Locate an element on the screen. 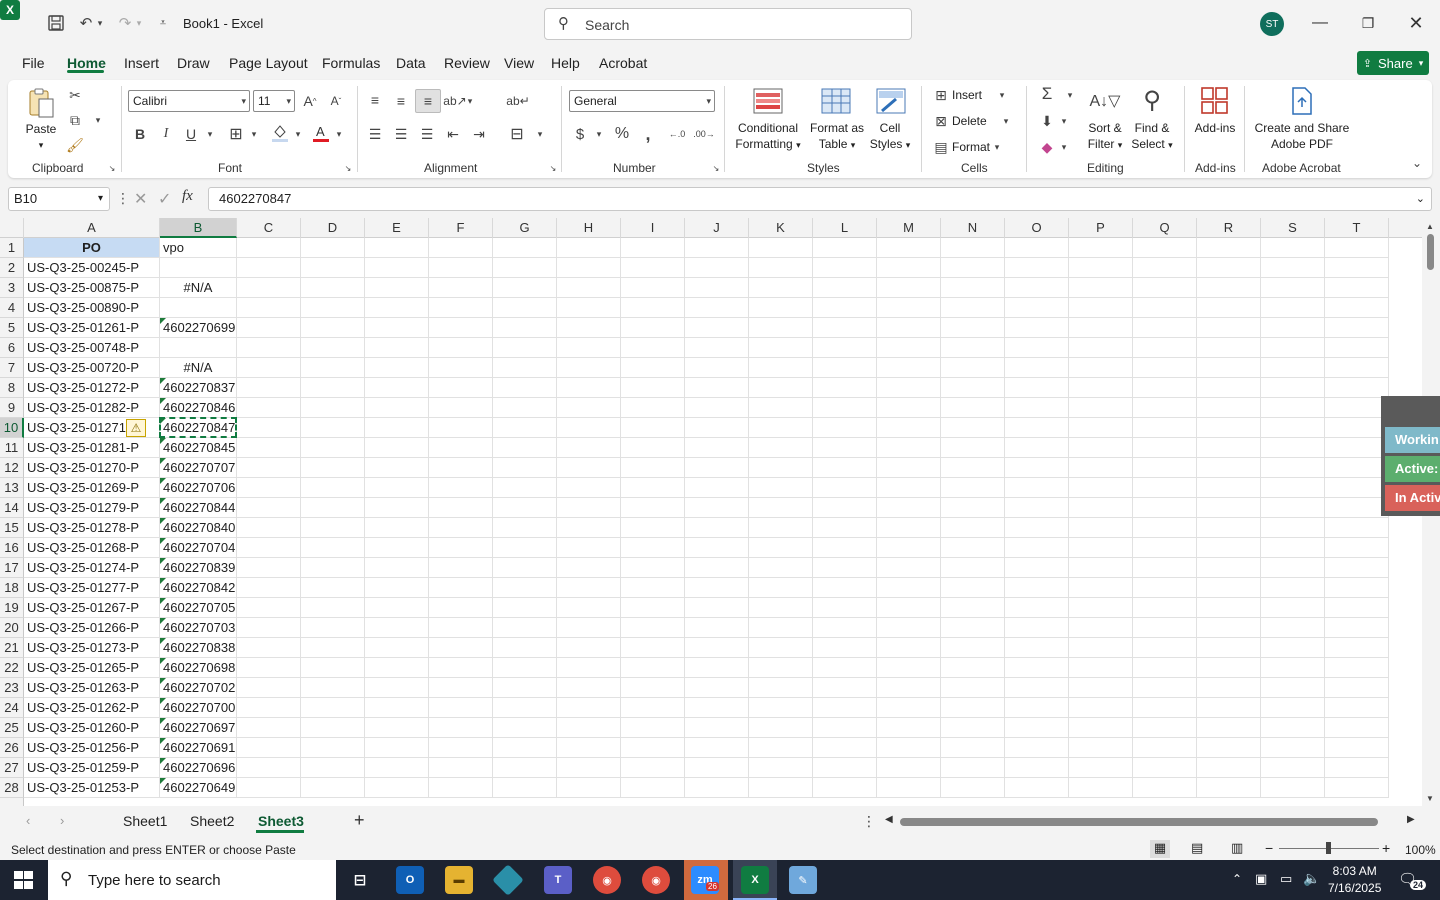 This screenshot has height=900, width=1440. create-share-pdf-button: Create and Share Adobe PDF is located at coordinates (1302, 136).